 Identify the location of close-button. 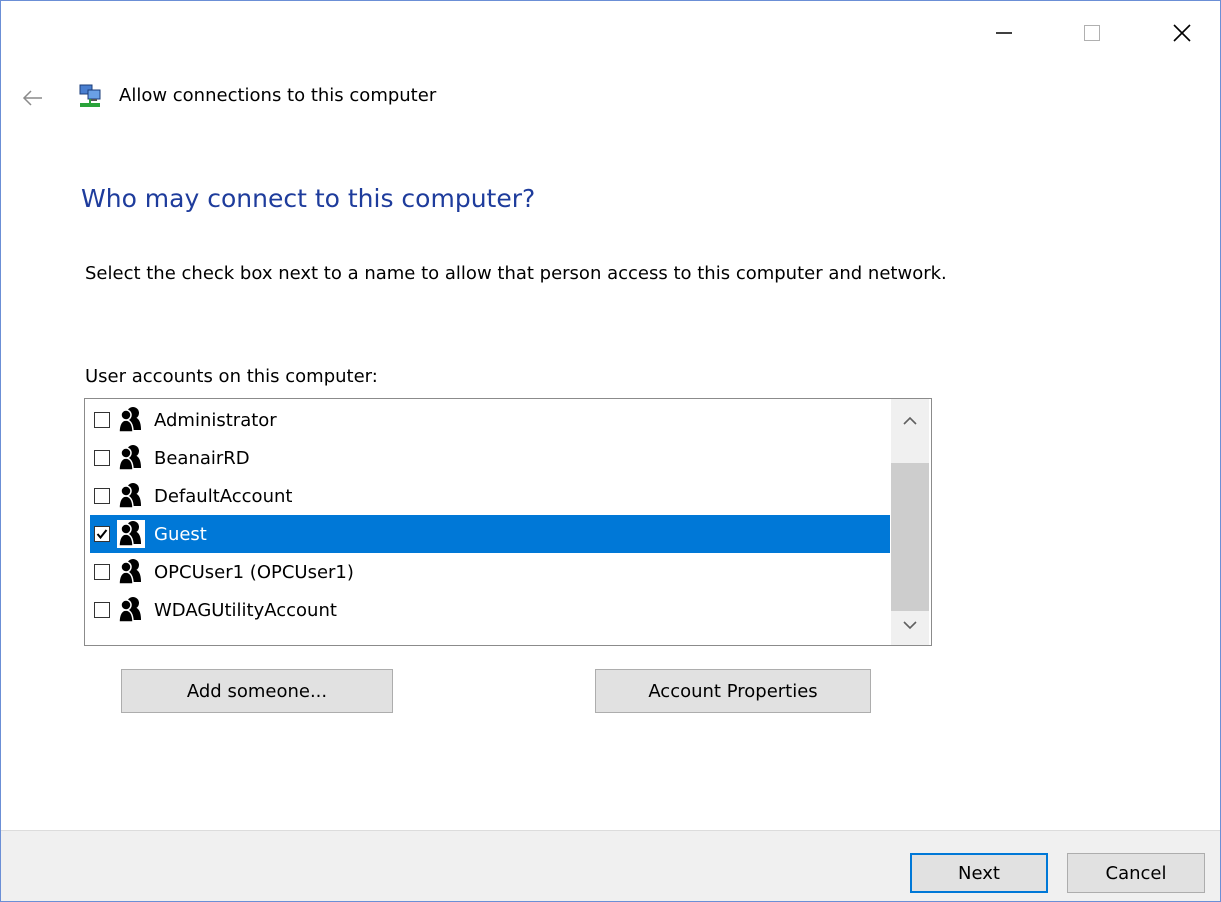
(1182, 33).